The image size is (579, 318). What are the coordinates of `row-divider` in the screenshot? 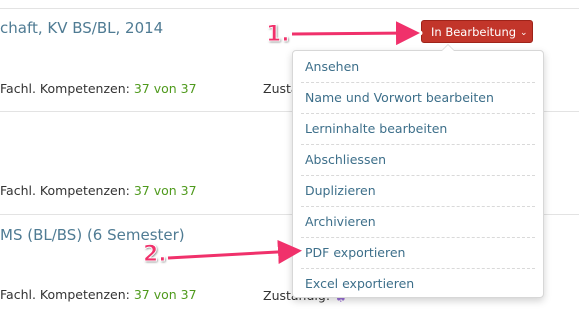 It's located at (289, 8).